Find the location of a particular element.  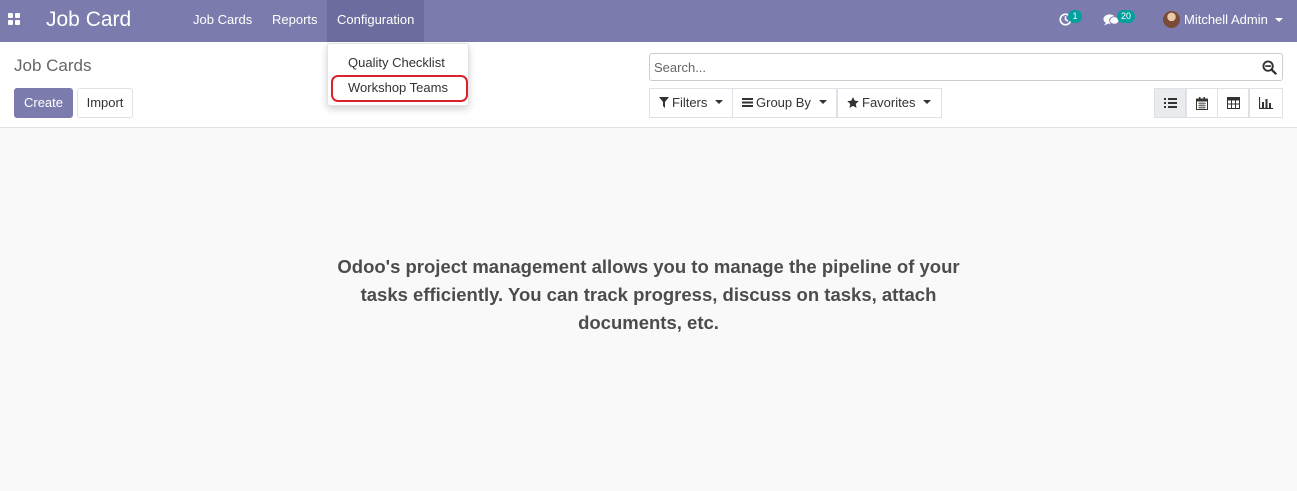

pivot-view-button is located at coordinates (1233, 103).